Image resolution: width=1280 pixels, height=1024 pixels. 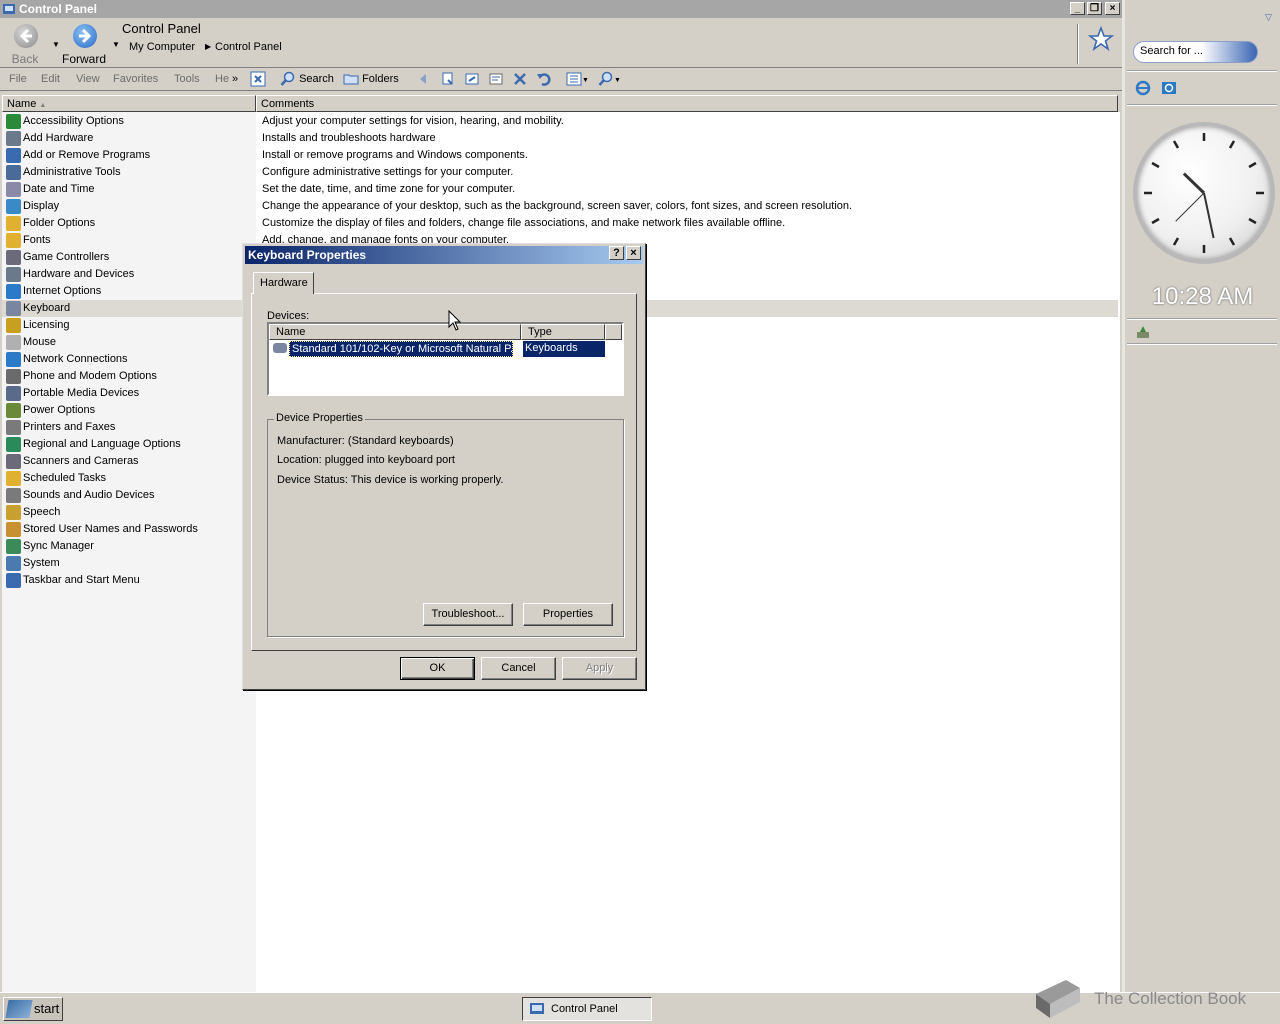 I want to click on share-button, so click(x=472, y=80).